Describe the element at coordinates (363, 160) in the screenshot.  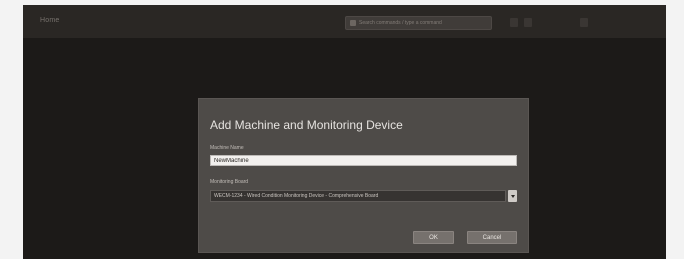
I see `machine-name-input` at that location.